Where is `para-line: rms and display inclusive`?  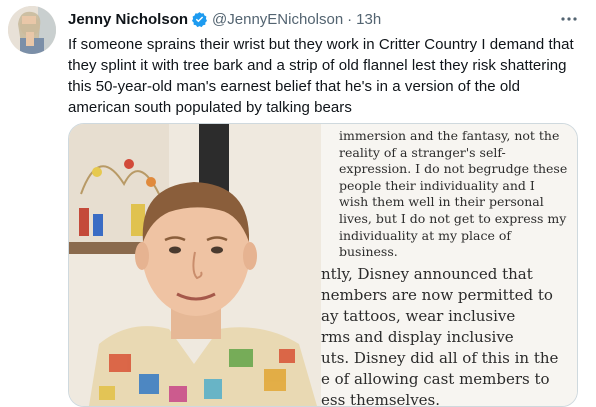 para-line: rms and display inclusive is located at coordinates (417, 337).